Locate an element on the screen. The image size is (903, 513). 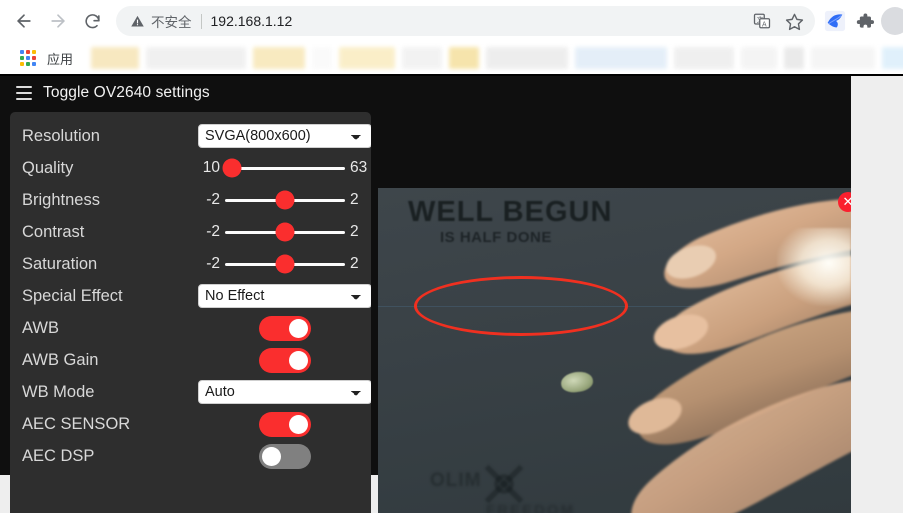
setting-label: AWB is located at coordinates (40, 327).